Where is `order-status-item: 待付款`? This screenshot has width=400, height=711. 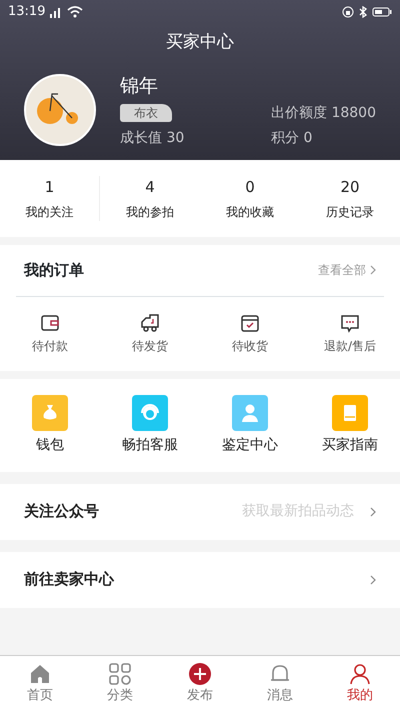
order-status-item: 待付款 is located at coordinates (50, 333).